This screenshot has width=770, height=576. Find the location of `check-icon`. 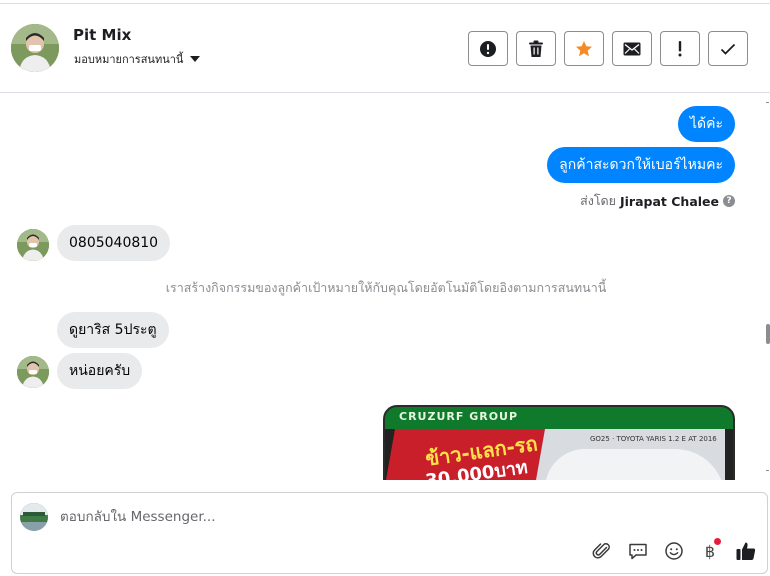

check-icon is located at coordinates (728, 49).